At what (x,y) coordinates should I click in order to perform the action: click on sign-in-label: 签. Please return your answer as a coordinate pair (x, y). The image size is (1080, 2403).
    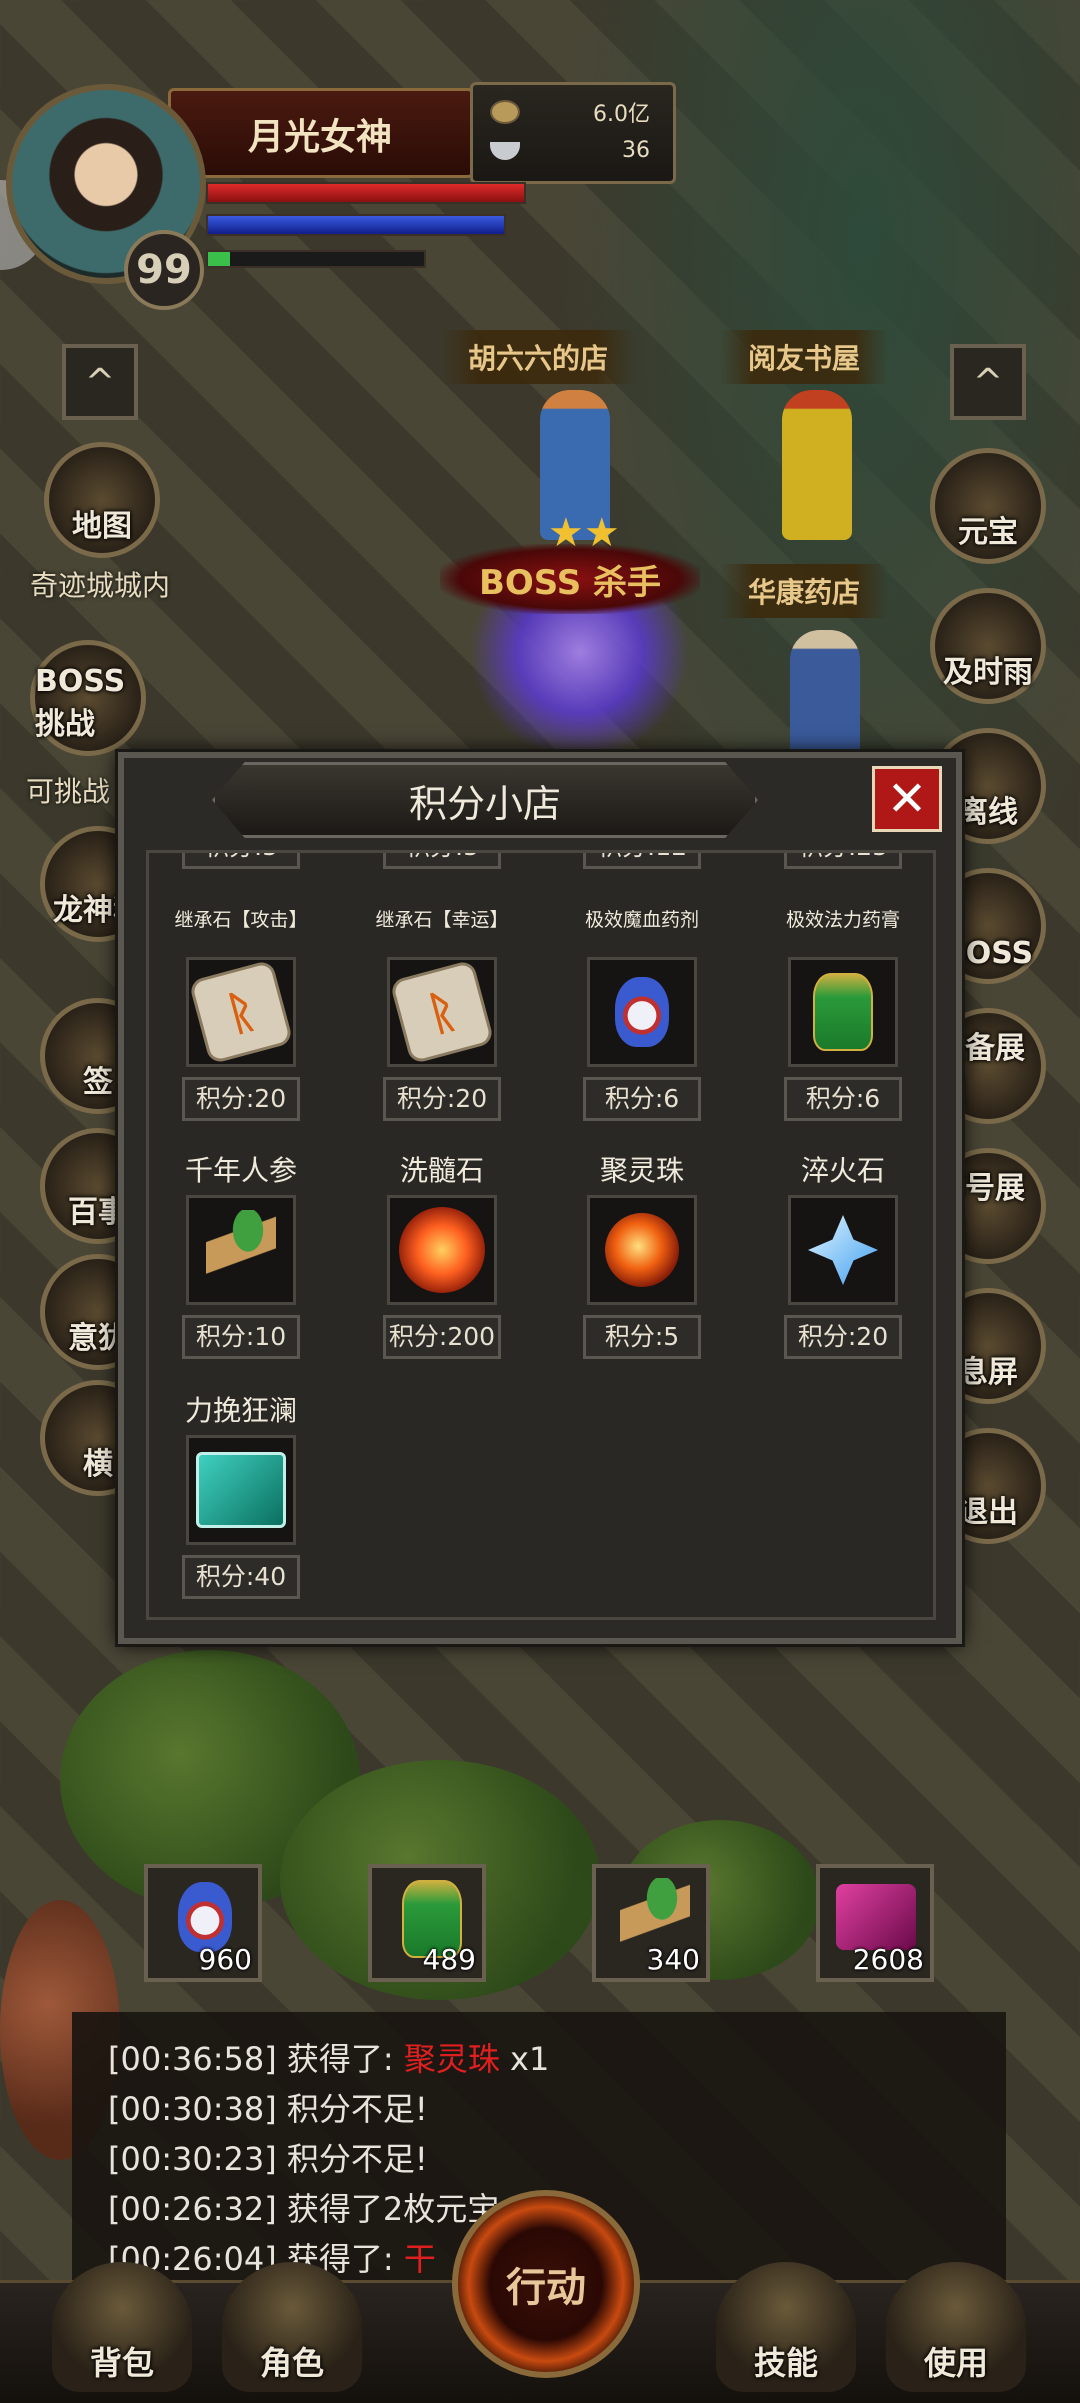
    Looking at the image, I should click on (98, 1082).